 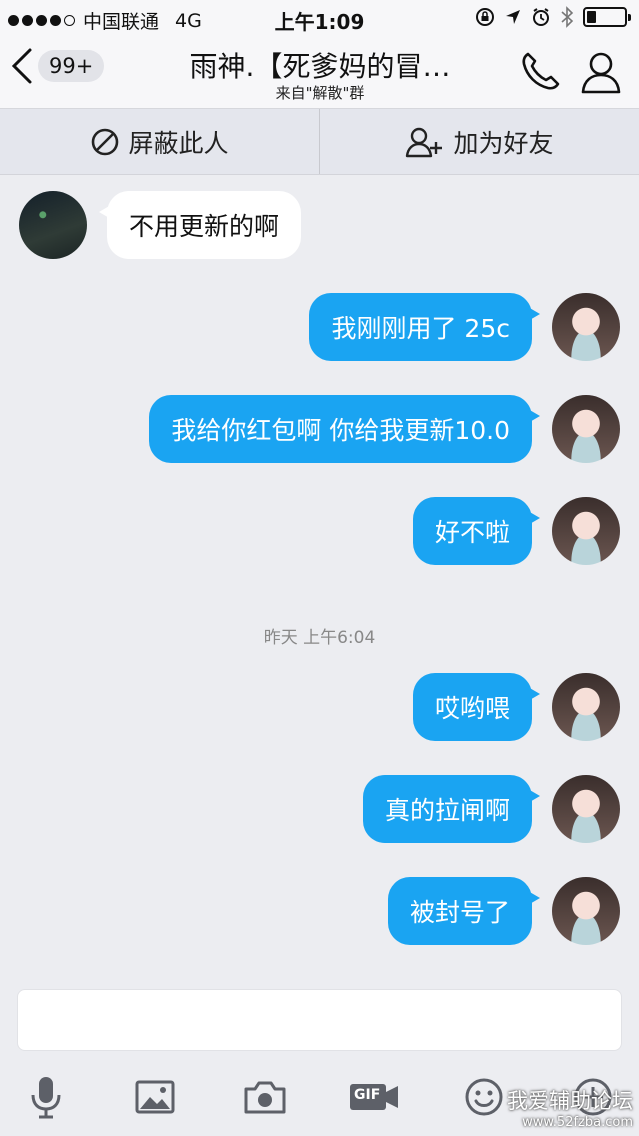 I want to click on message-row: 我给你红包啊 你给我更新10.0, so click(x=384, y=429).